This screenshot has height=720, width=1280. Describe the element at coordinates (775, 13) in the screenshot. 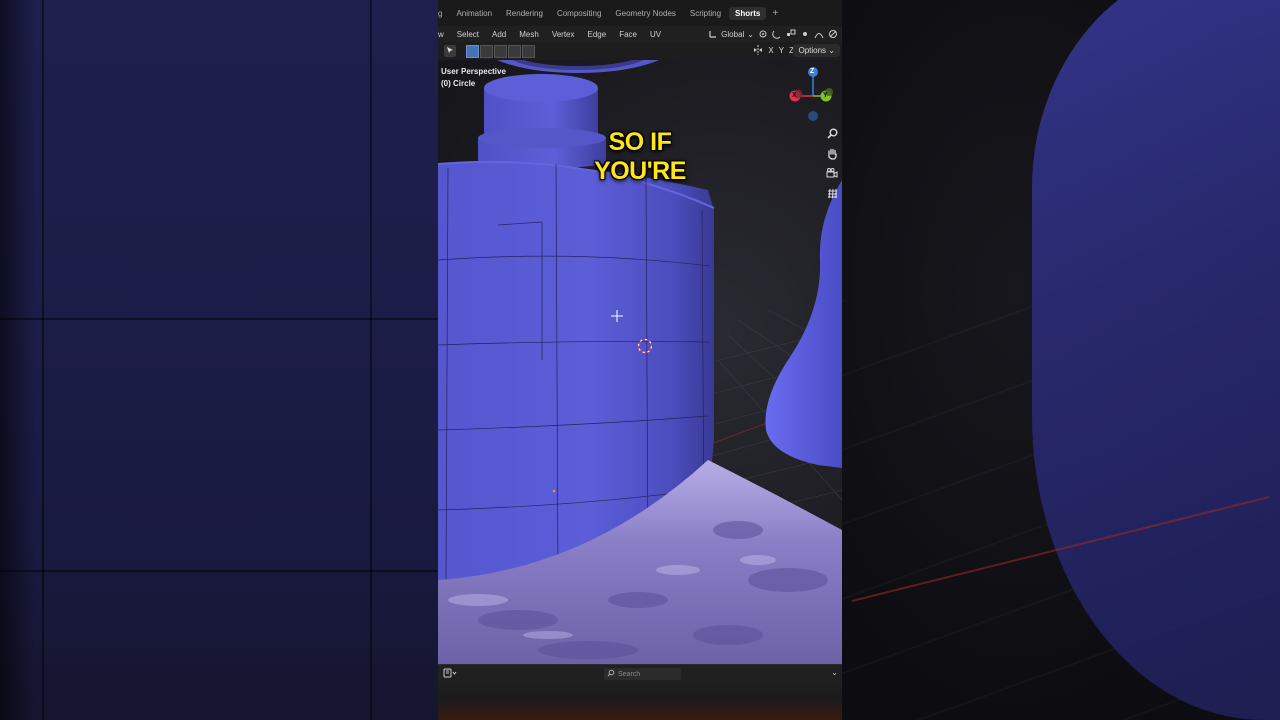

I see `add-workspace-button: +` at that location.